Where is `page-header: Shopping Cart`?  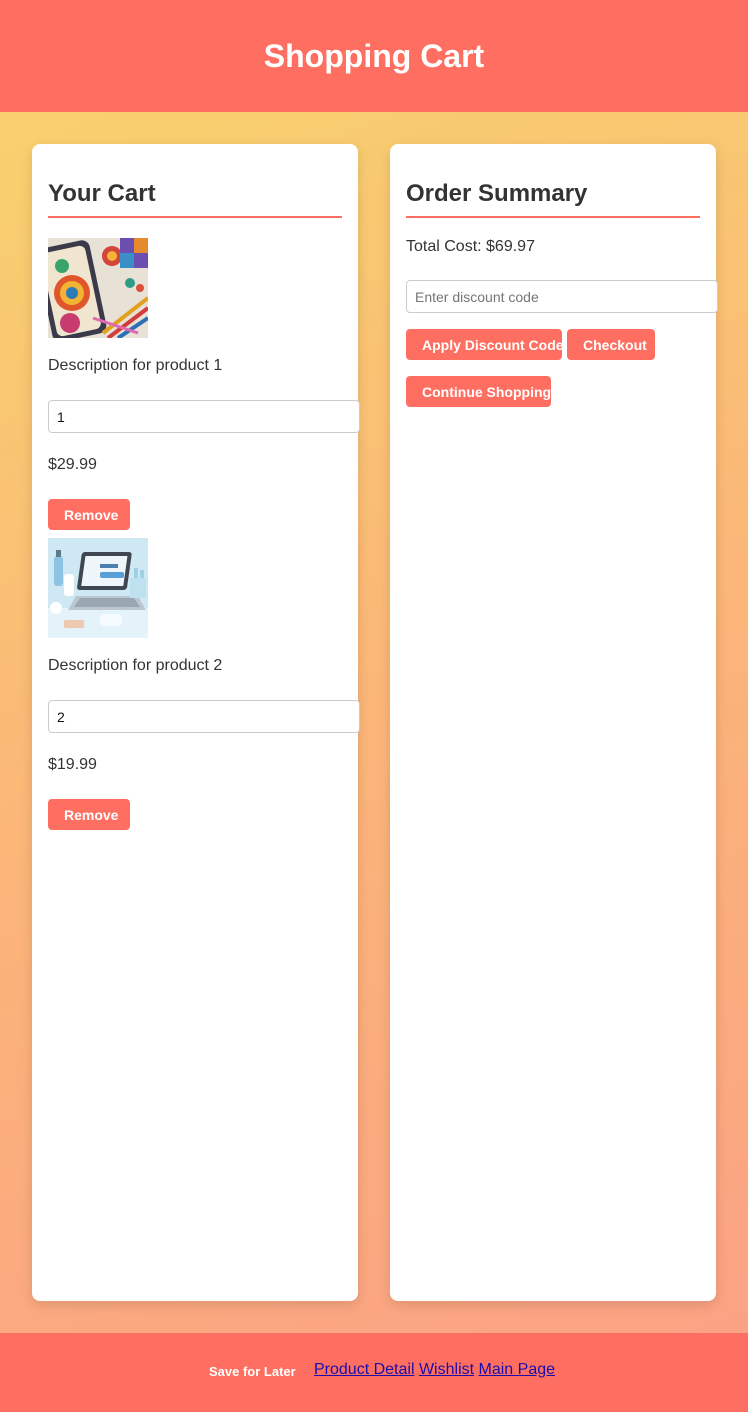 page-header: Shopping Cart is located at coordinates (374, 56).